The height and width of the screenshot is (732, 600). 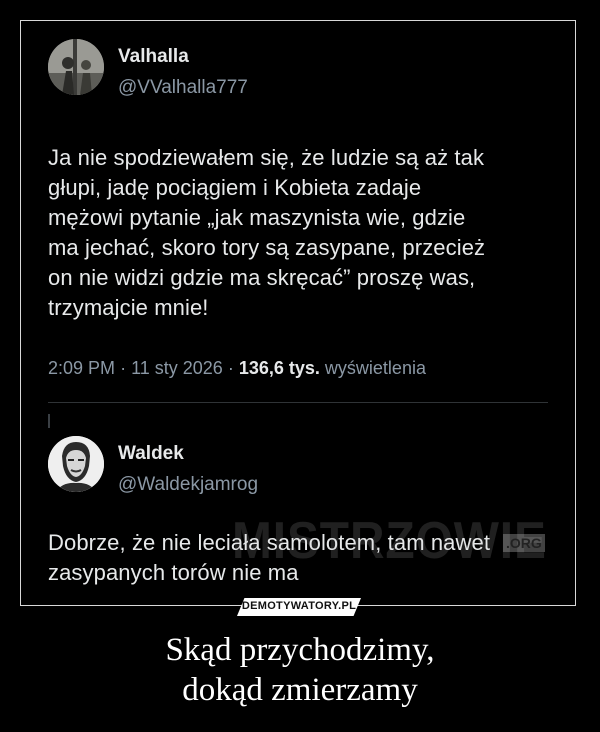 I want to click on site-logo-text: DEMOTYWATORY.PL, so click(x=299, y=606).